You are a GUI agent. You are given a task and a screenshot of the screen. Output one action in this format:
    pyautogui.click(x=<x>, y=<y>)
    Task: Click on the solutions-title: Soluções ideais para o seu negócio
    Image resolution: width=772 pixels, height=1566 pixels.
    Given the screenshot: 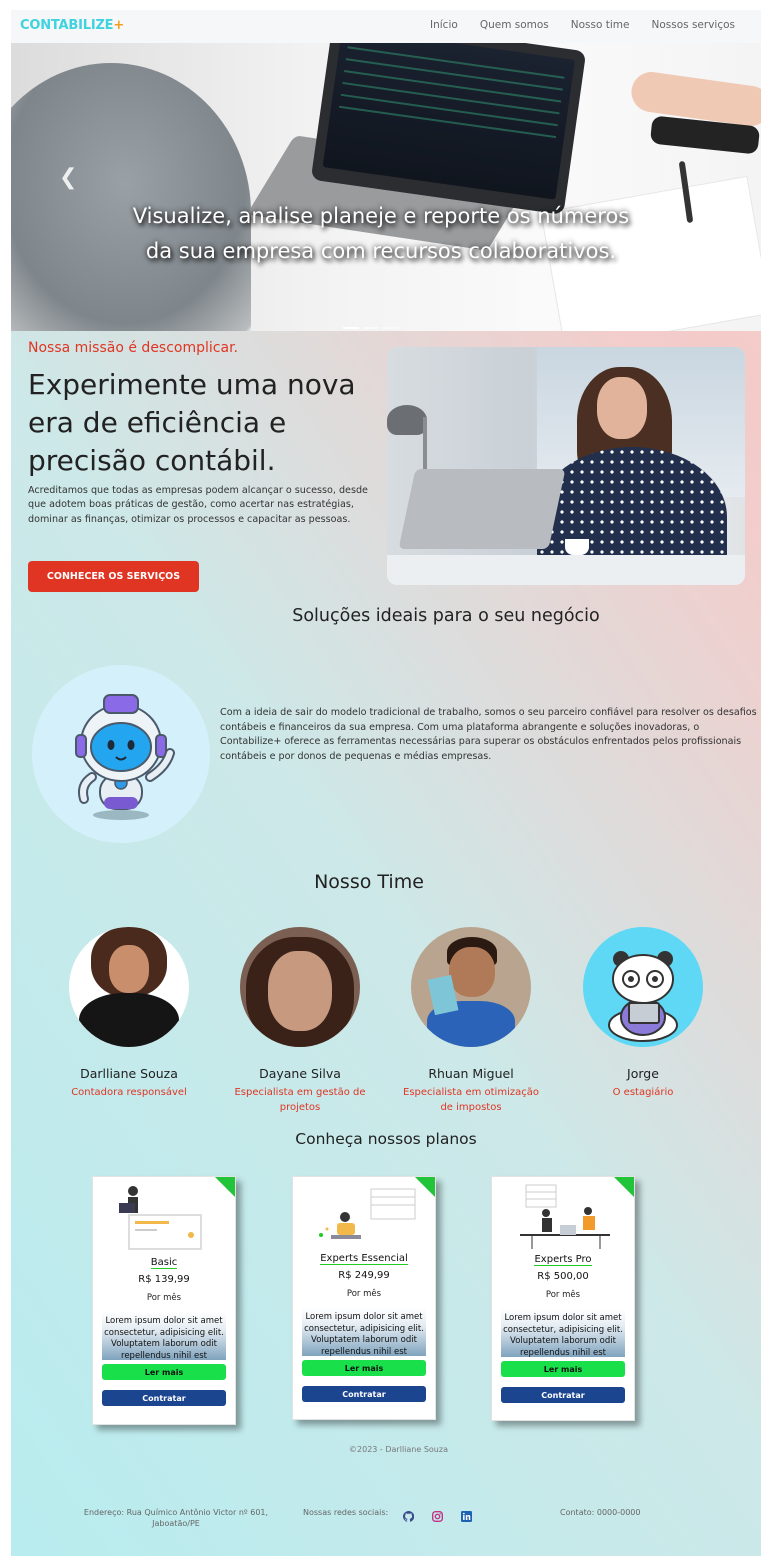 What is the action you would take?
    pyautogui.click(x=446, y=616)
    